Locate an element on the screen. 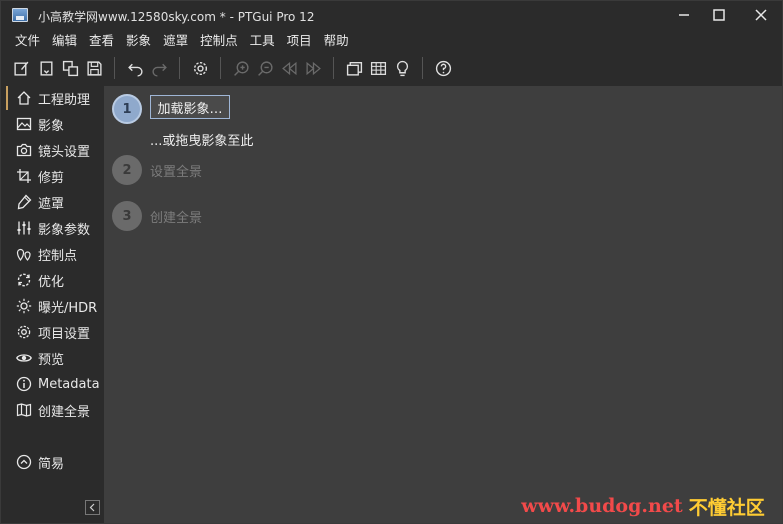  step-2-indicator: 2 is located at coordinates (127, 170).